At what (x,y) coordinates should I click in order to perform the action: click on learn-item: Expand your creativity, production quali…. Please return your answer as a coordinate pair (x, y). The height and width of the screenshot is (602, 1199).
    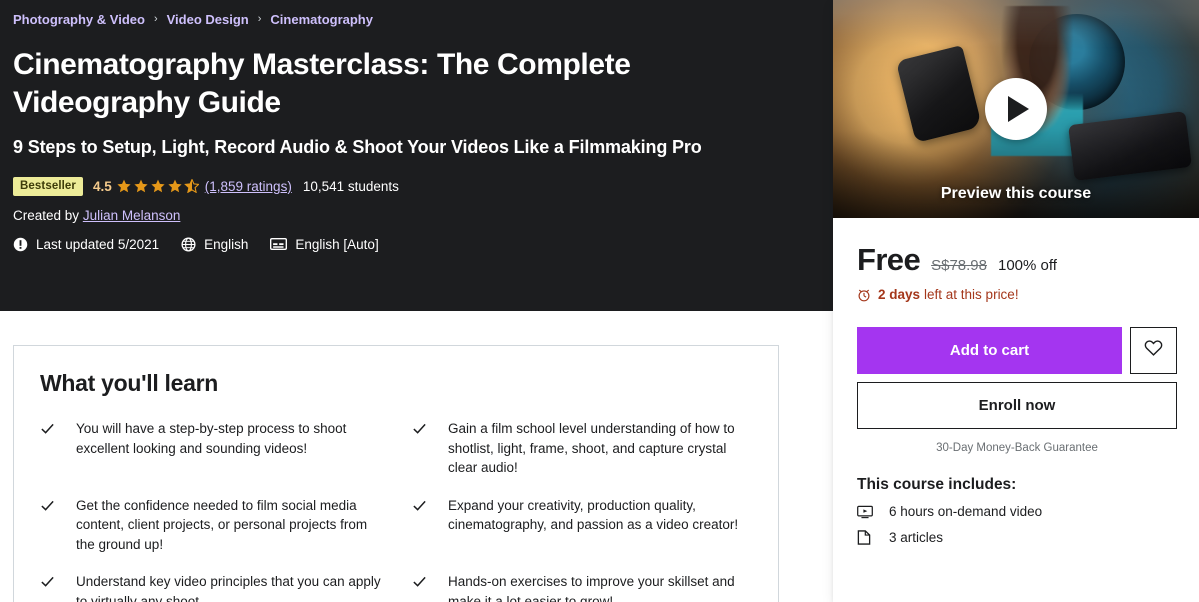
    Looking at the image, I should click on (583, 525).